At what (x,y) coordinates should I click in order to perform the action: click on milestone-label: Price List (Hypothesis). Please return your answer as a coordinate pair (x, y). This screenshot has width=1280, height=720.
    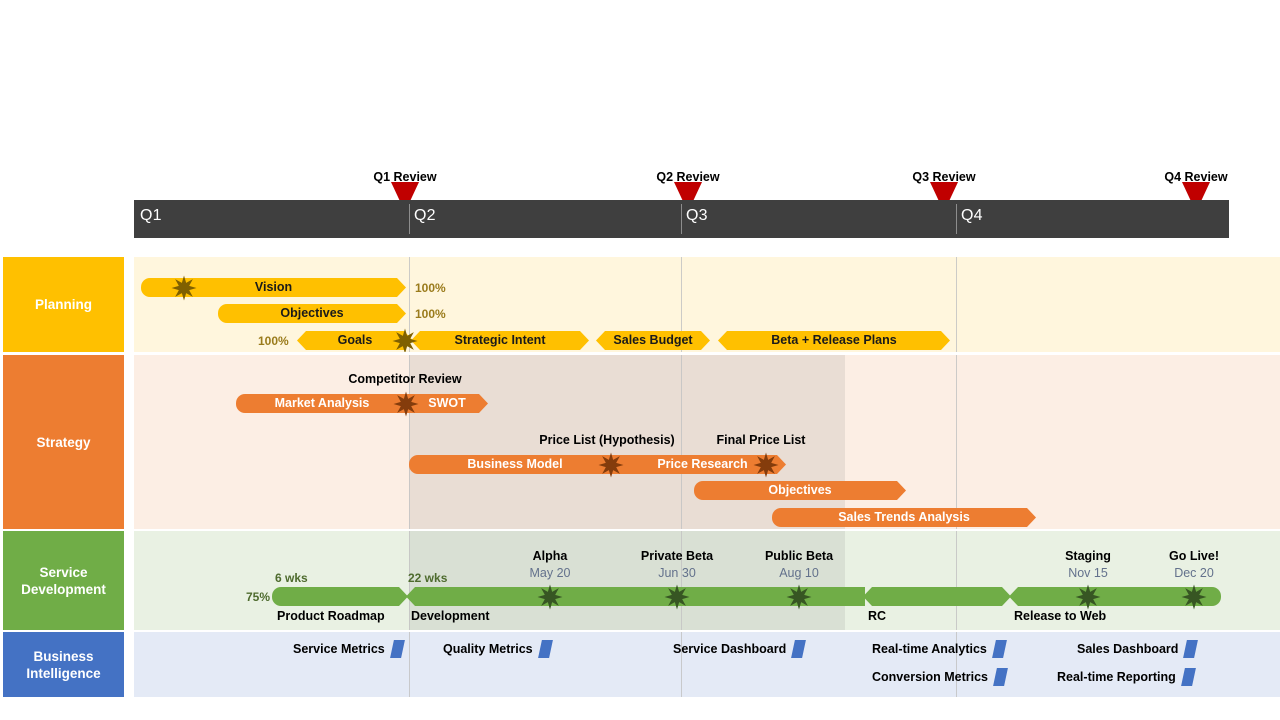
    Looking at the image, I should click on (607, 440).